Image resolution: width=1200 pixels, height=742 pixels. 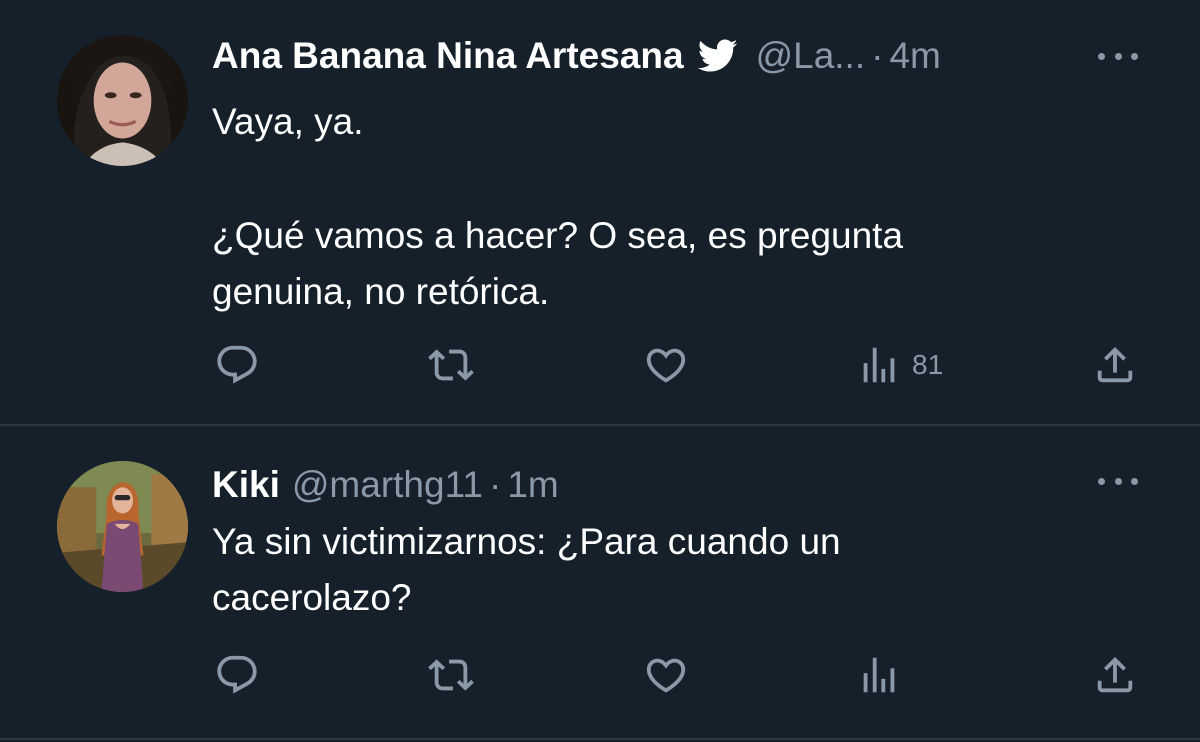 What do you see at coordinates (899, 365) in the screenshot?
I see `views-button: 81` at bounding box center [899, 365].